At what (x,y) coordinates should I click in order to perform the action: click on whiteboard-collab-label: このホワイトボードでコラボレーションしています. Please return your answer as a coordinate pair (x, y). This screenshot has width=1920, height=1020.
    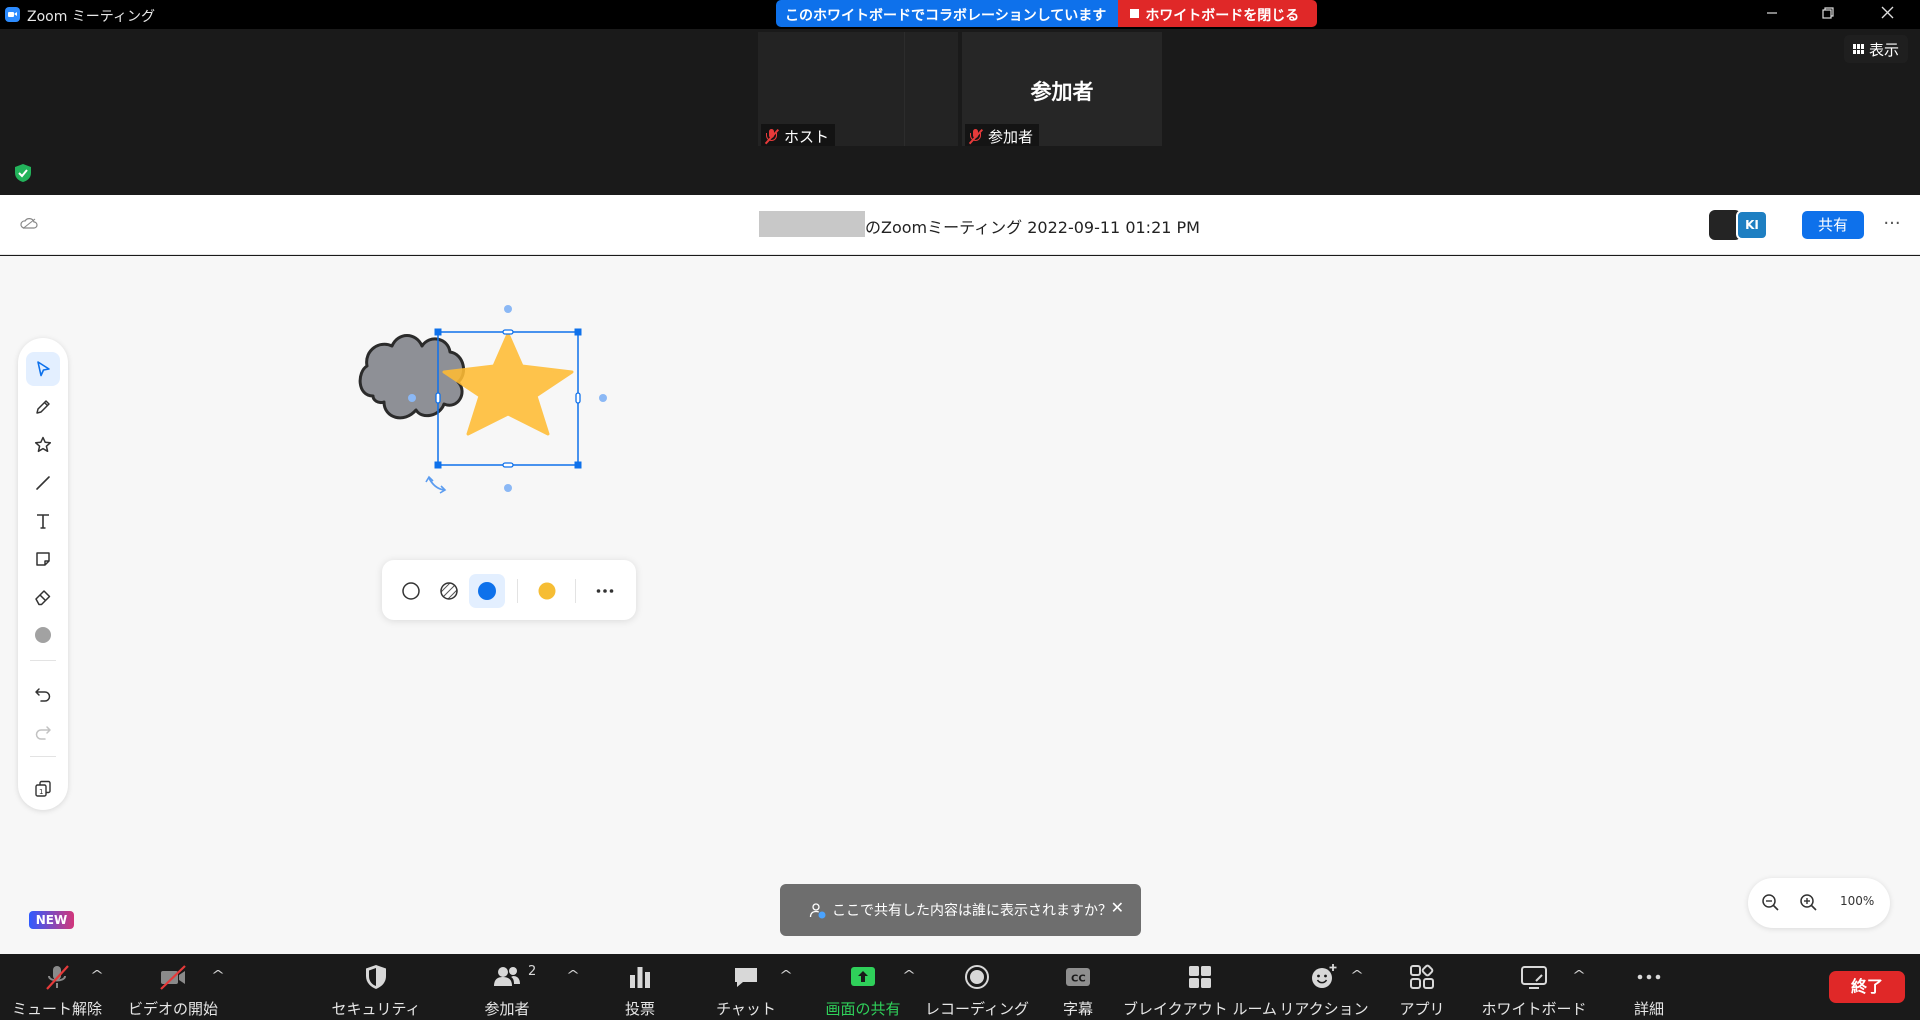
    Looking at the image, I should click on (947, 13).